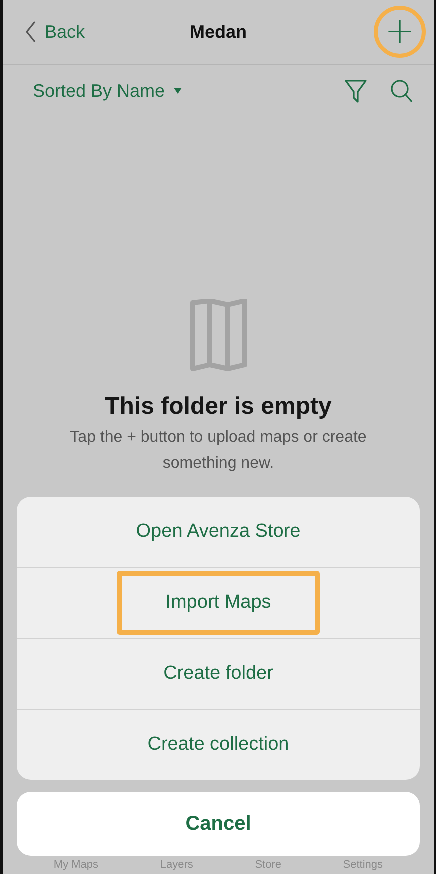  What do you see at coordinates (31, 32) in the screenshot?
I see `chevron-left-icon` at bounding box center [31, 32].